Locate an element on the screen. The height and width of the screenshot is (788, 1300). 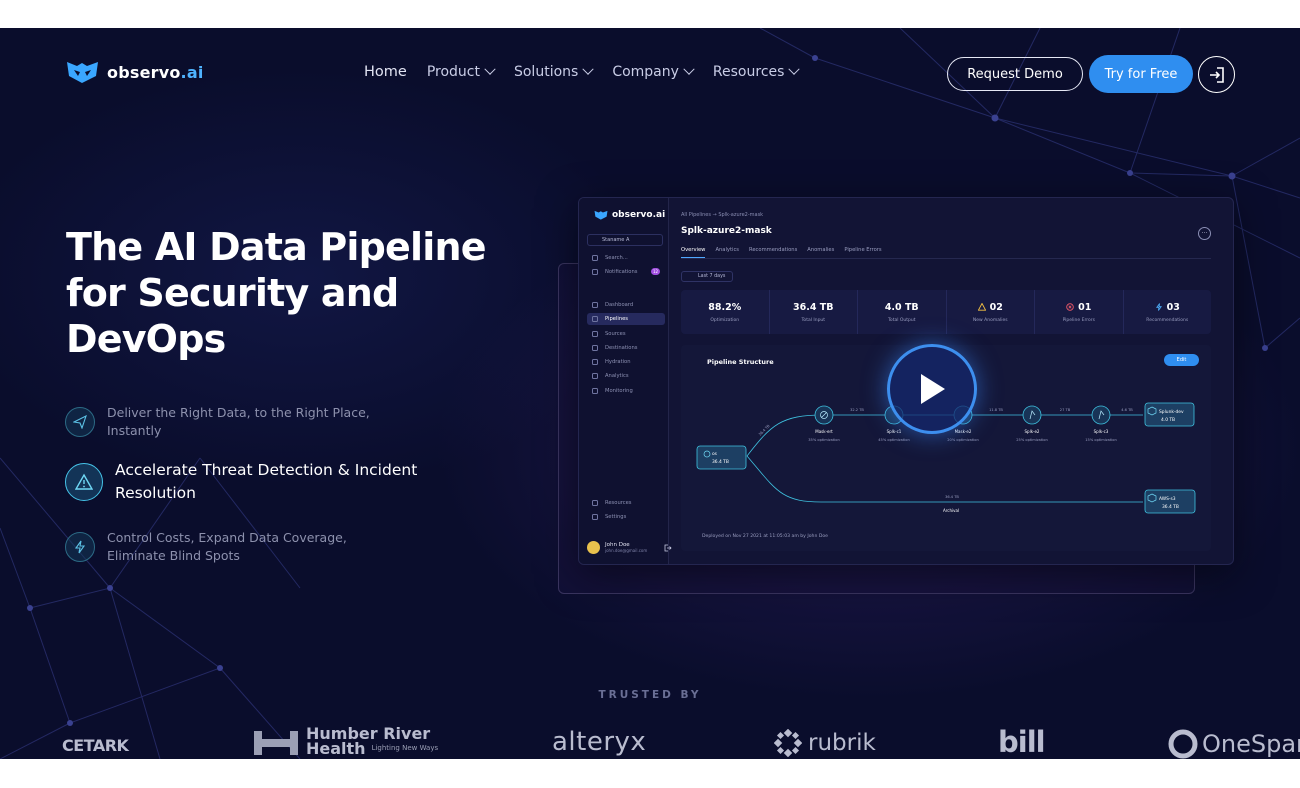
sidebar-item-analytics: Analytics is located at coordinates (626, 376).